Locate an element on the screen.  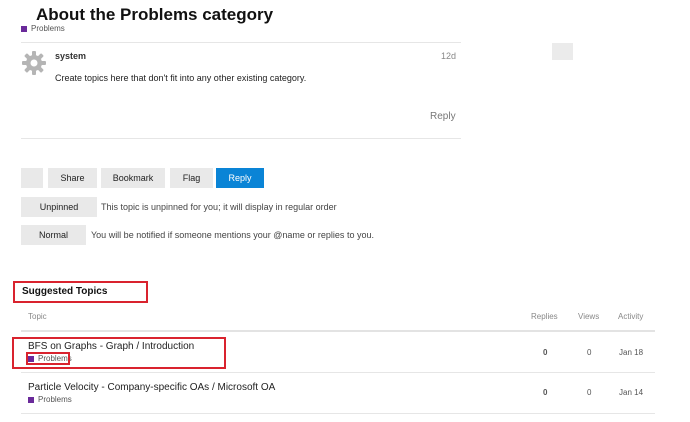
gear-icon is located at coordinates (34, 63).